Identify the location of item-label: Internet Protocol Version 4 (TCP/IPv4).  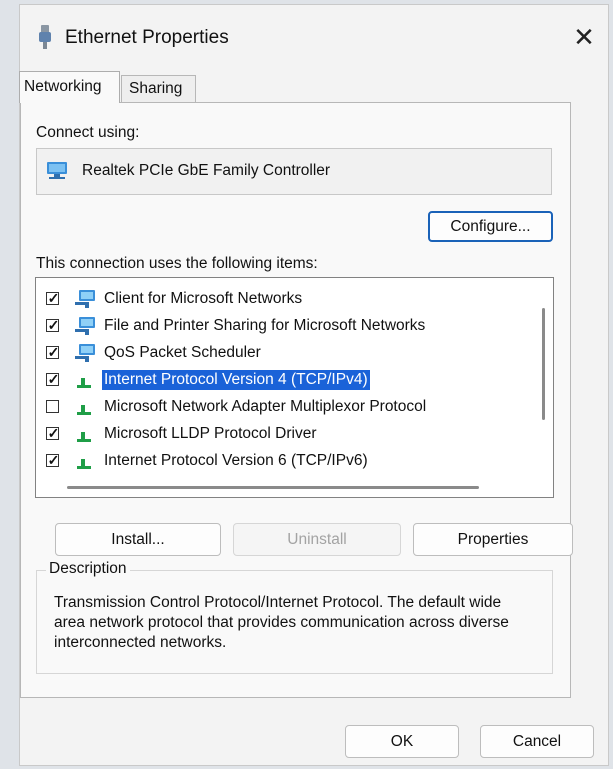
(236, 380).